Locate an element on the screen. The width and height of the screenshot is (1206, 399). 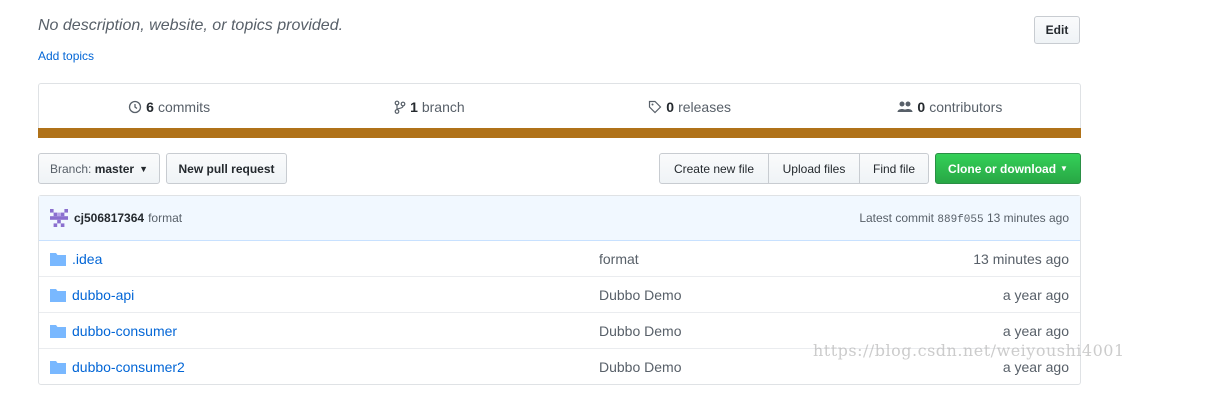
table-row: .idea format 13 minutes ago is located at coordinates (559, 259).